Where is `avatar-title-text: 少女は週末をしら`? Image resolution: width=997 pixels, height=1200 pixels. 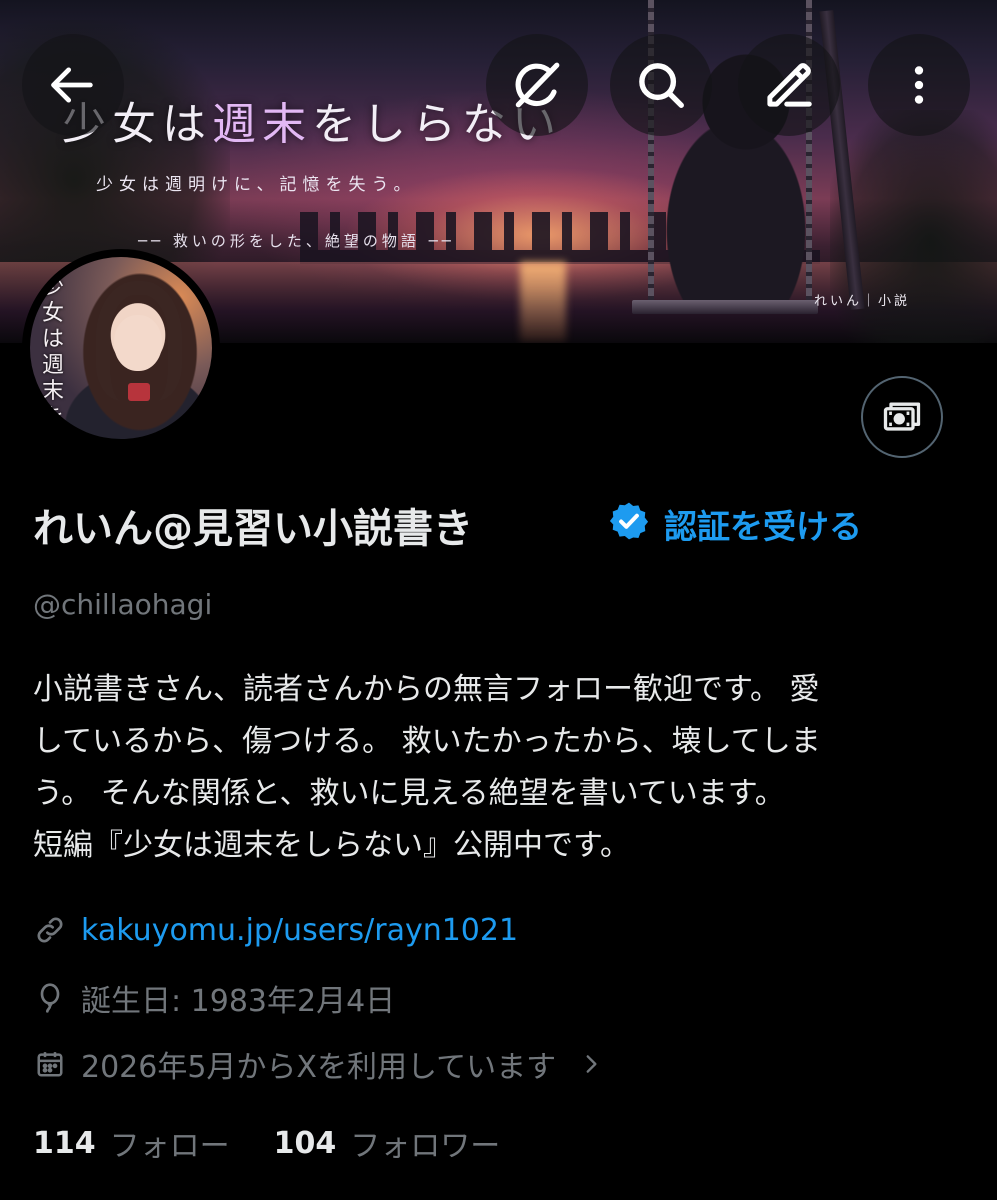
avatar-title-text: 少女は週末をしら is located at coordinates (53, 357).